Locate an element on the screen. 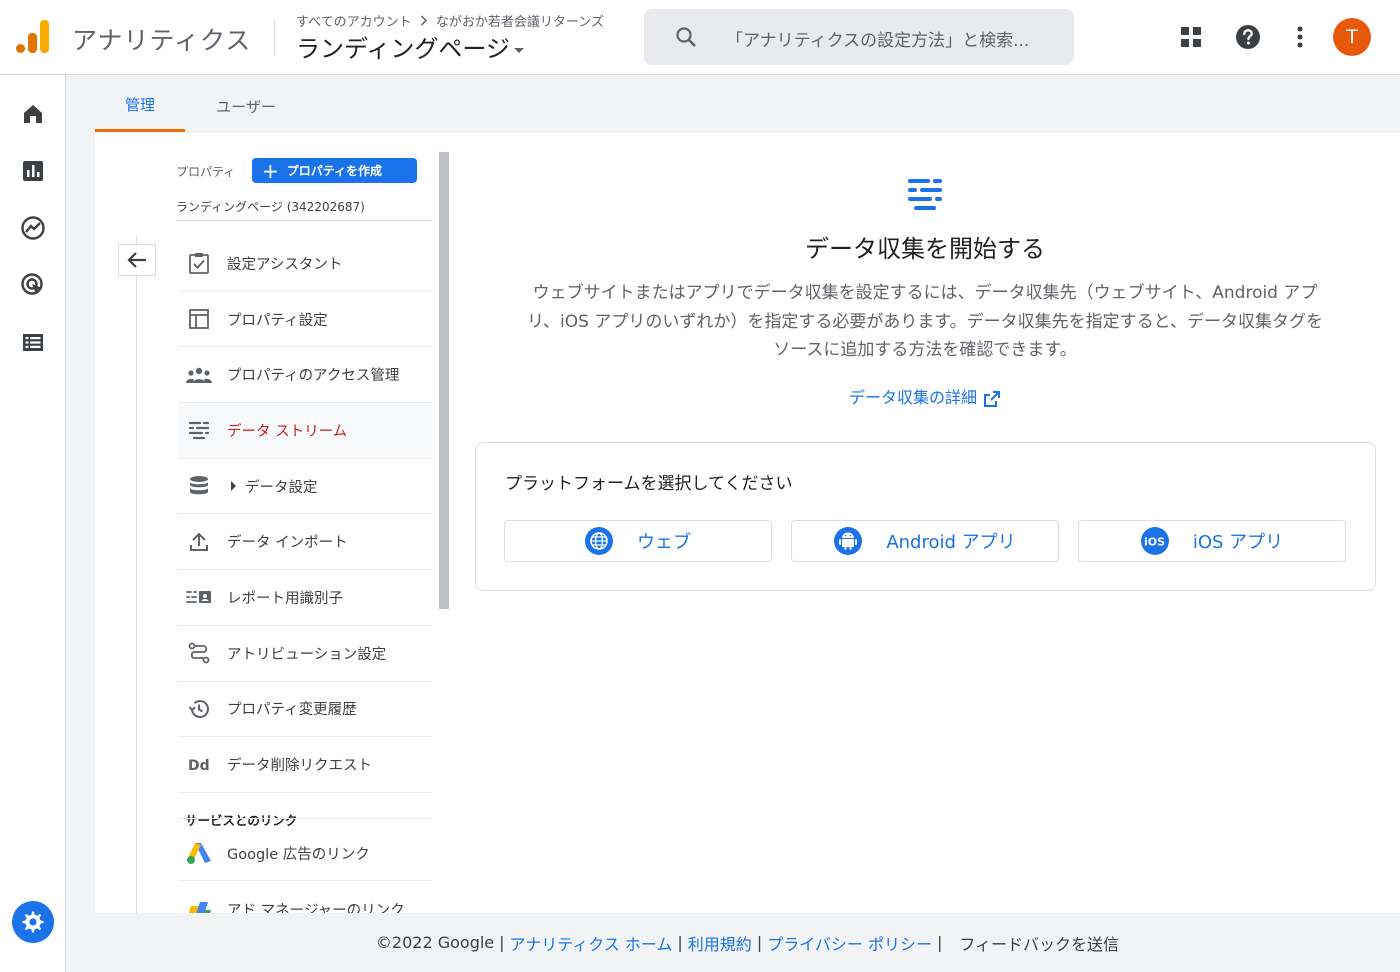  linking-section-divider is located at coordinates (305, 818).